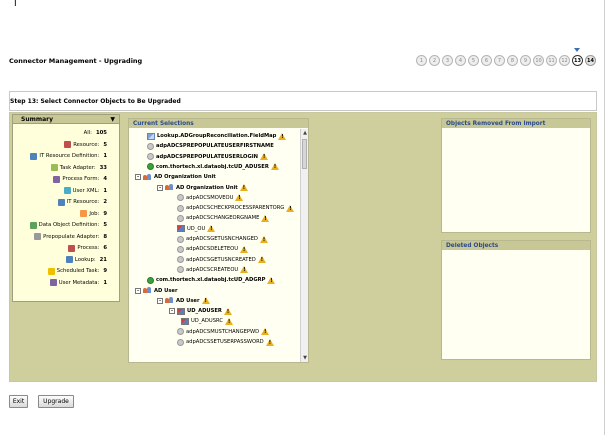 The image size is (607, 435). Describe the element at coordinates (200, 311) in the screenshot. I see `tree-node: - UD_ADUSER` at that location.